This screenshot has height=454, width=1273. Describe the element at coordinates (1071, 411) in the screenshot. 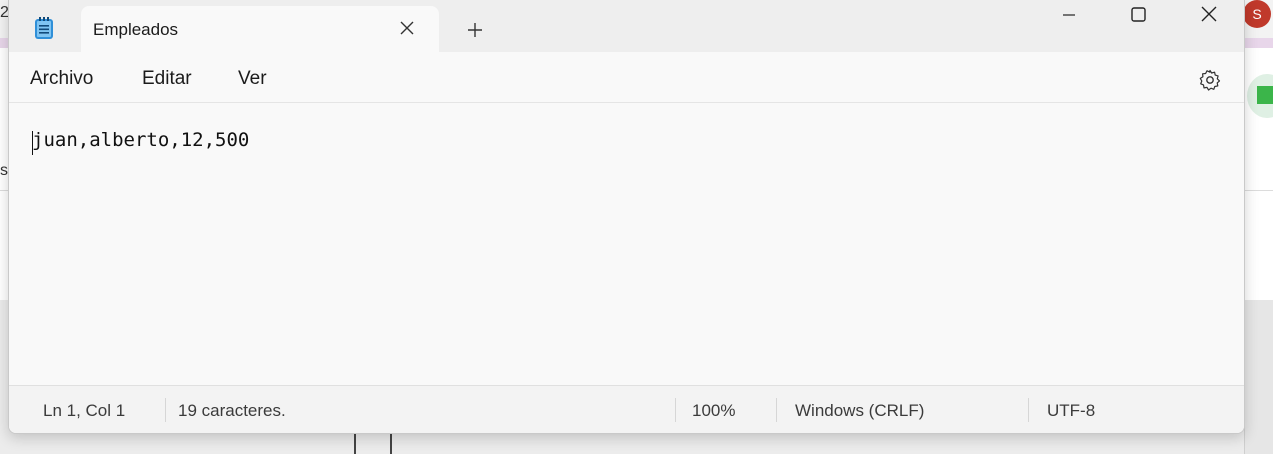

I see `status-encoding: UTF-8` at that location.